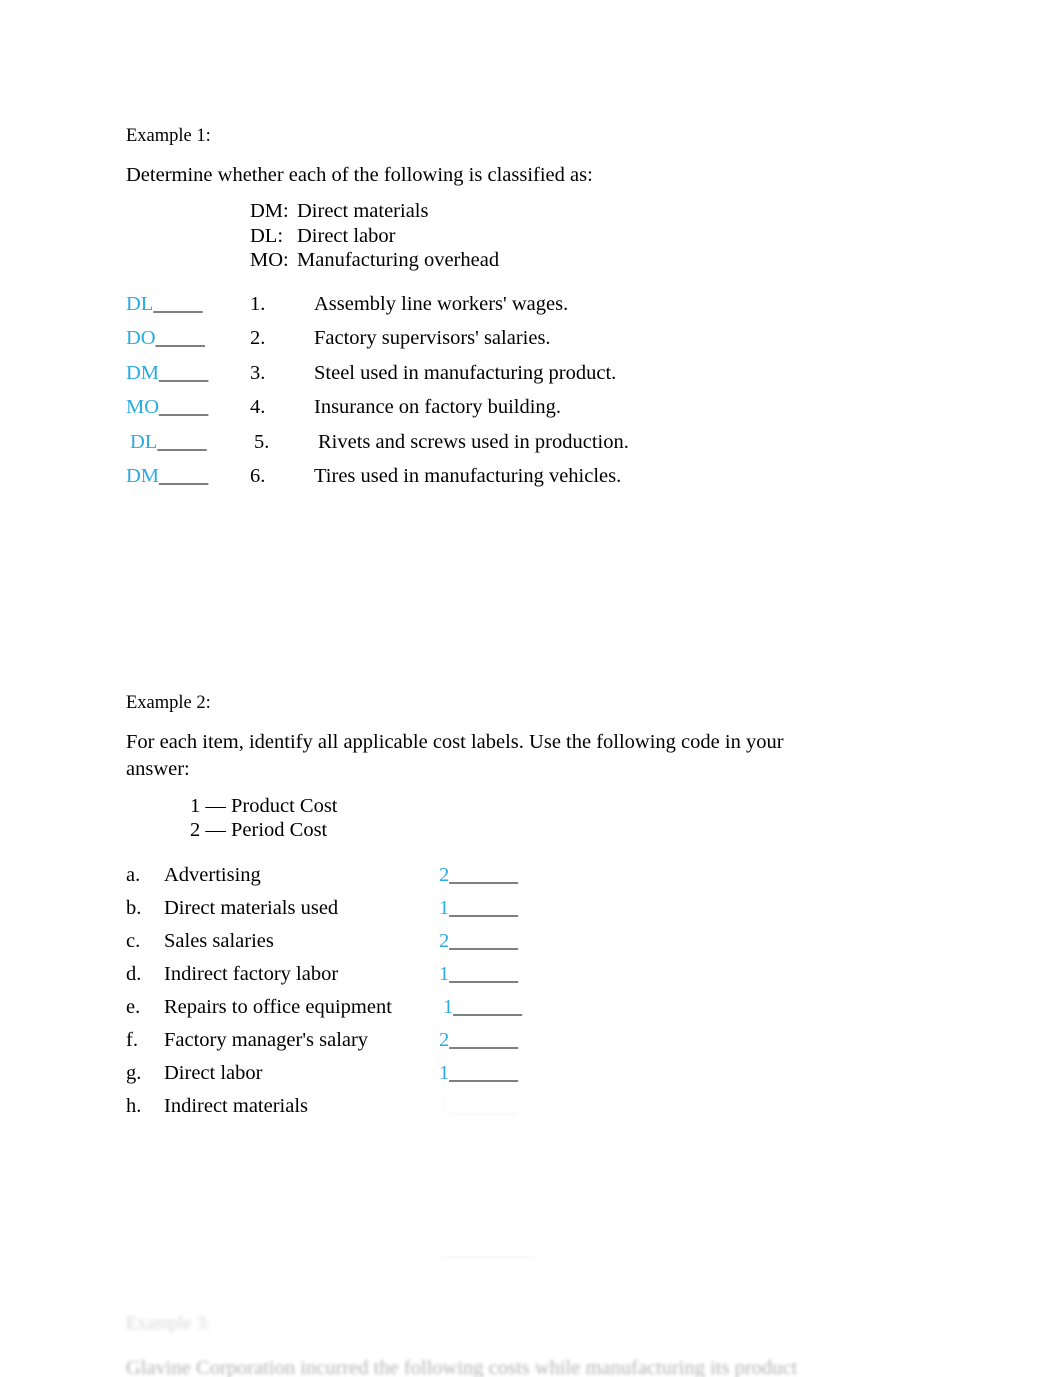 This screenshot has width=1062, height=1377. Describe the element at coordinates (536, 913) in the screenshot. I see `list-item: b. Direct materials used 1_______` at that location.